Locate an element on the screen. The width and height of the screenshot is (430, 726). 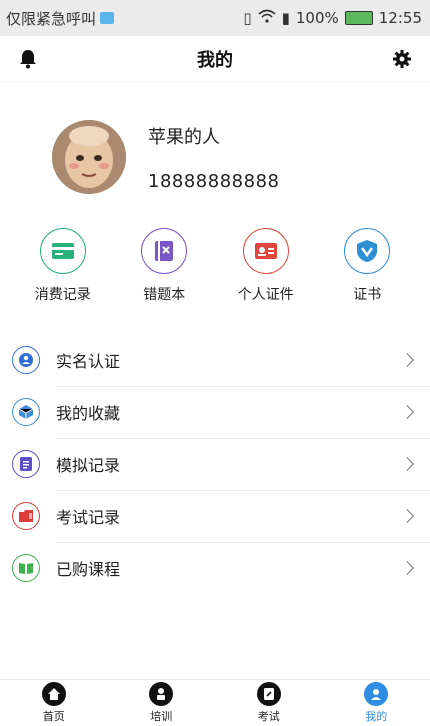
vibrate-icon: ▯ is located at coordinates (247, 18).